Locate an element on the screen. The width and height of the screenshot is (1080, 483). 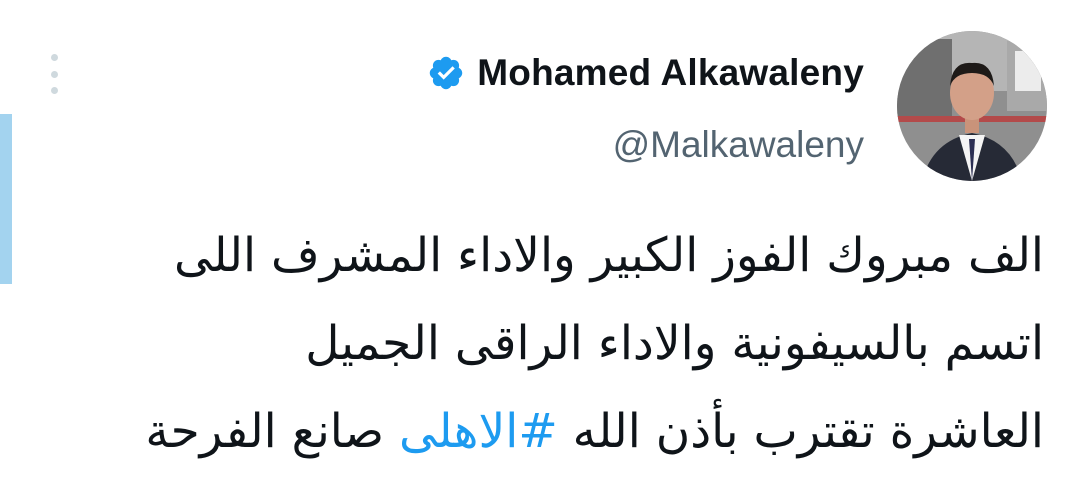
author-name-row: Mohamed Alkawaleny is located at coordinates (645, 73).